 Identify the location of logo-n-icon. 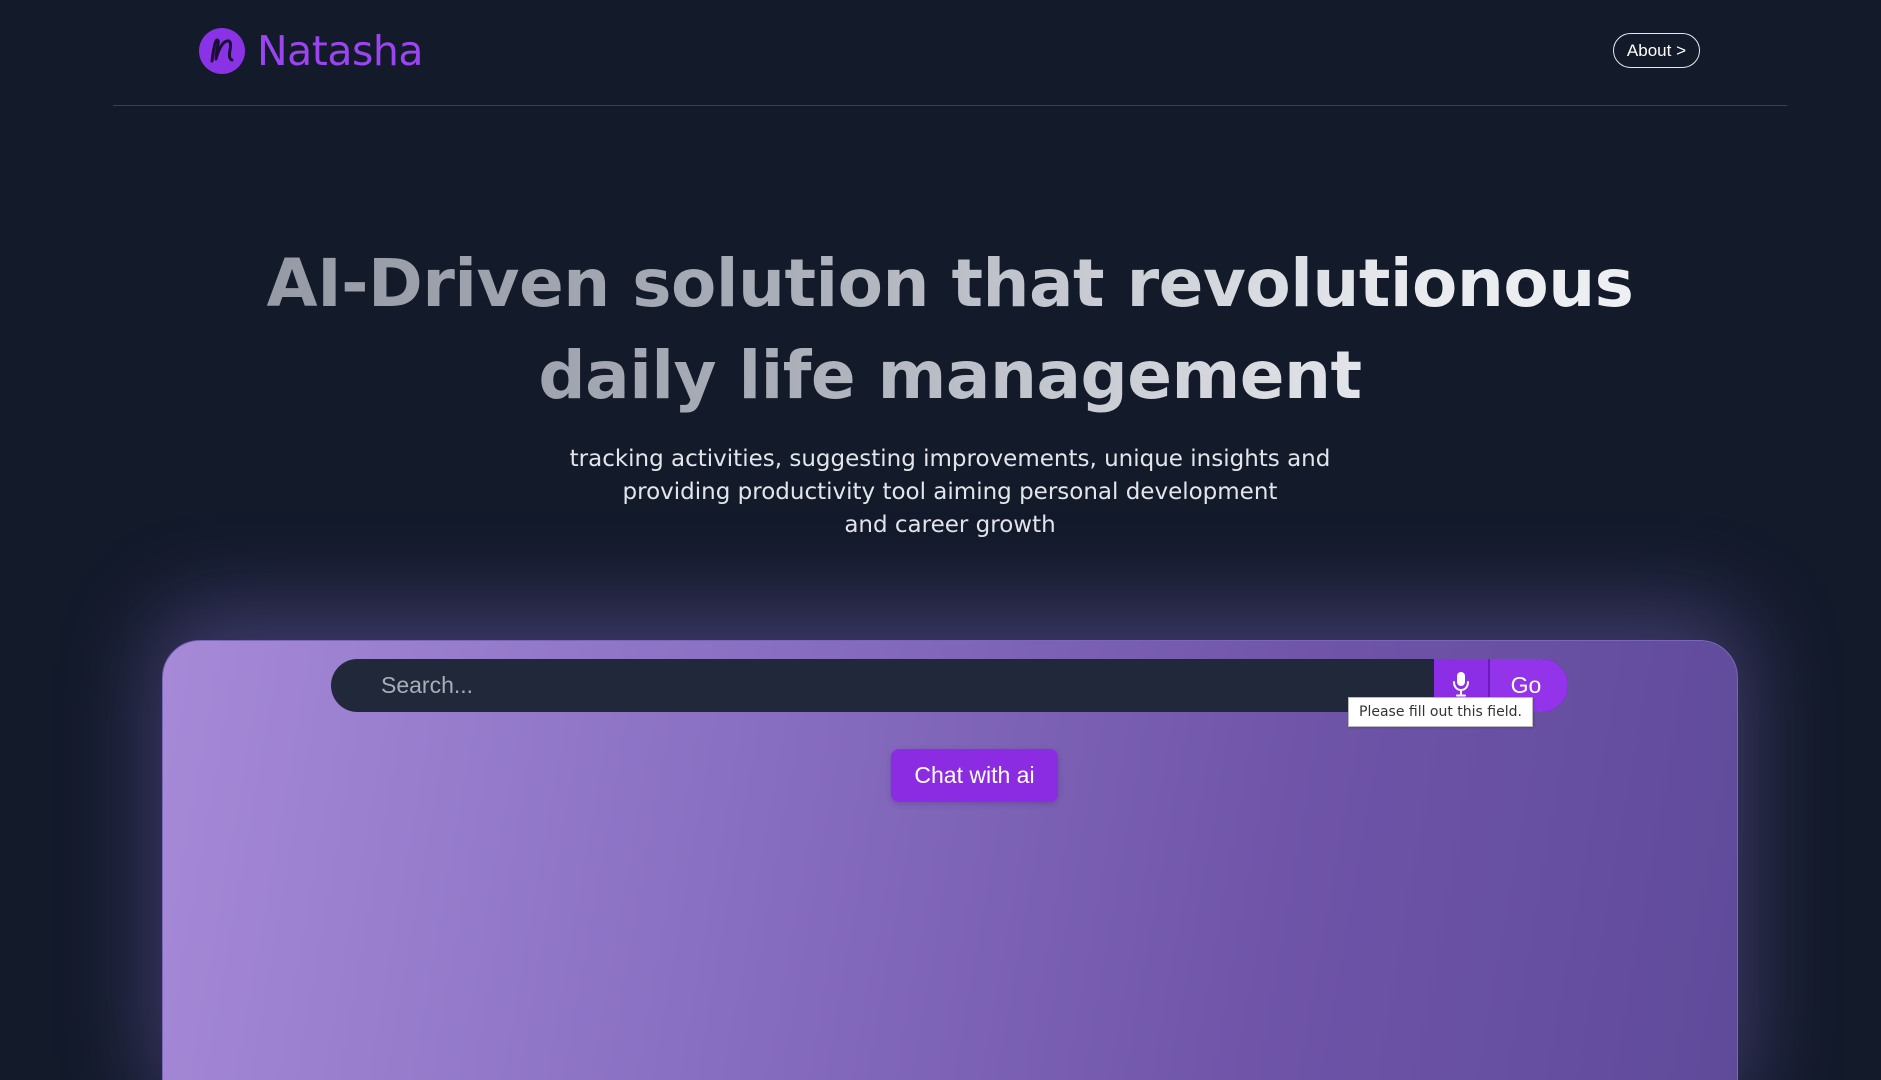
(222, 51).